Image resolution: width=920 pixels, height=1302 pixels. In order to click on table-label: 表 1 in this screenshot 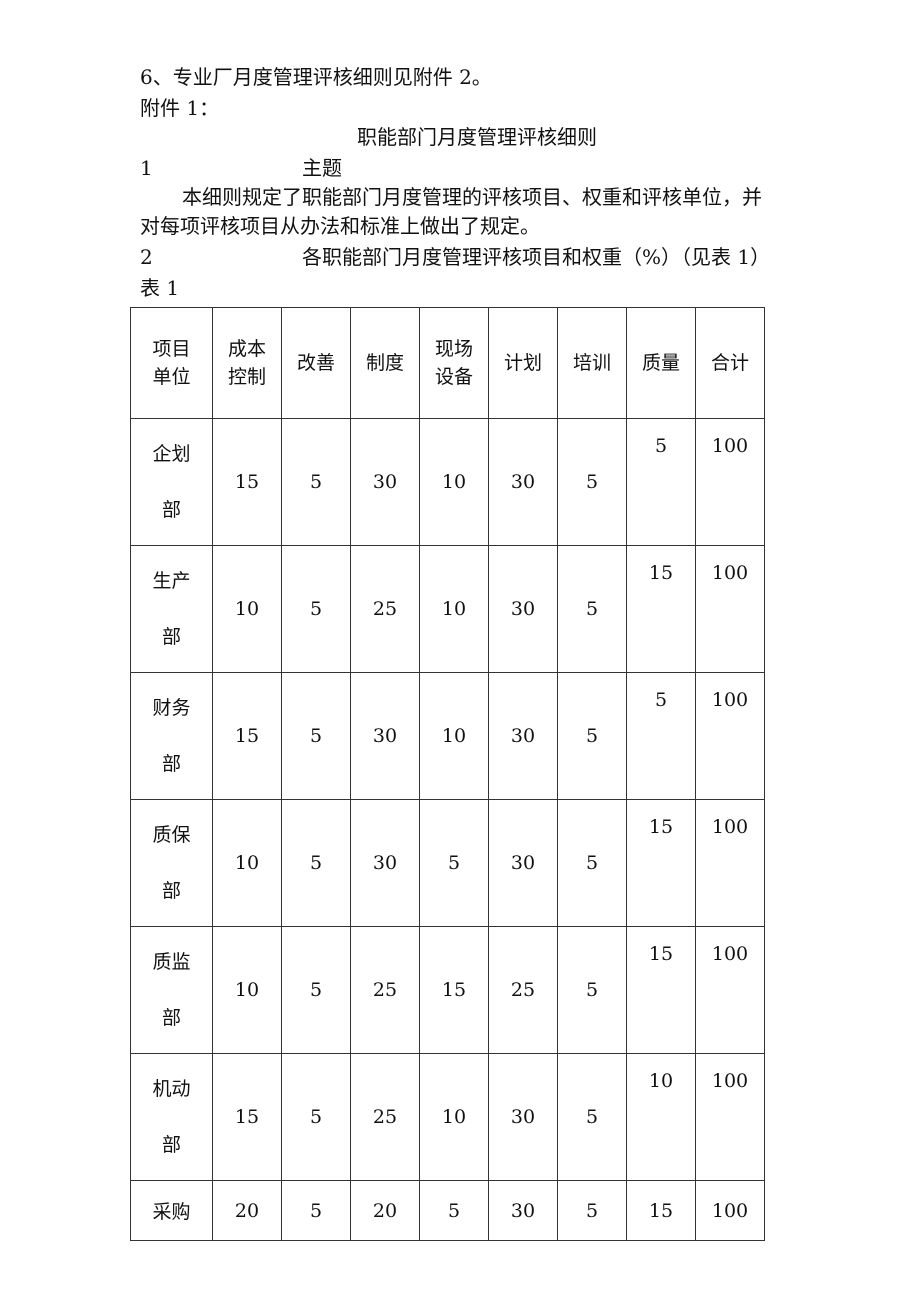, I will do `click(160, 288)`.